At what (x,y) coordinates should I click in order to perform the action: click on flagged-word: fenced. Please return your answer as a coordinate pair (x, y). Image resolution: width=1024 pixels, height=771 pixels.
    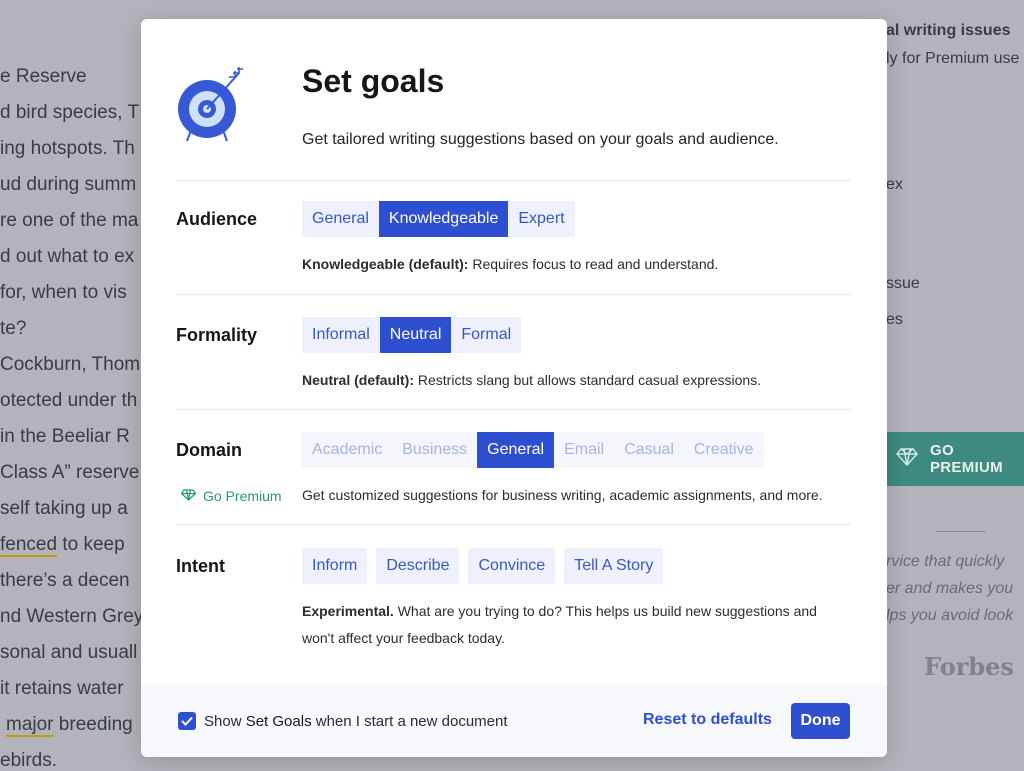
    Looking at the image, I should click on (29, 545).